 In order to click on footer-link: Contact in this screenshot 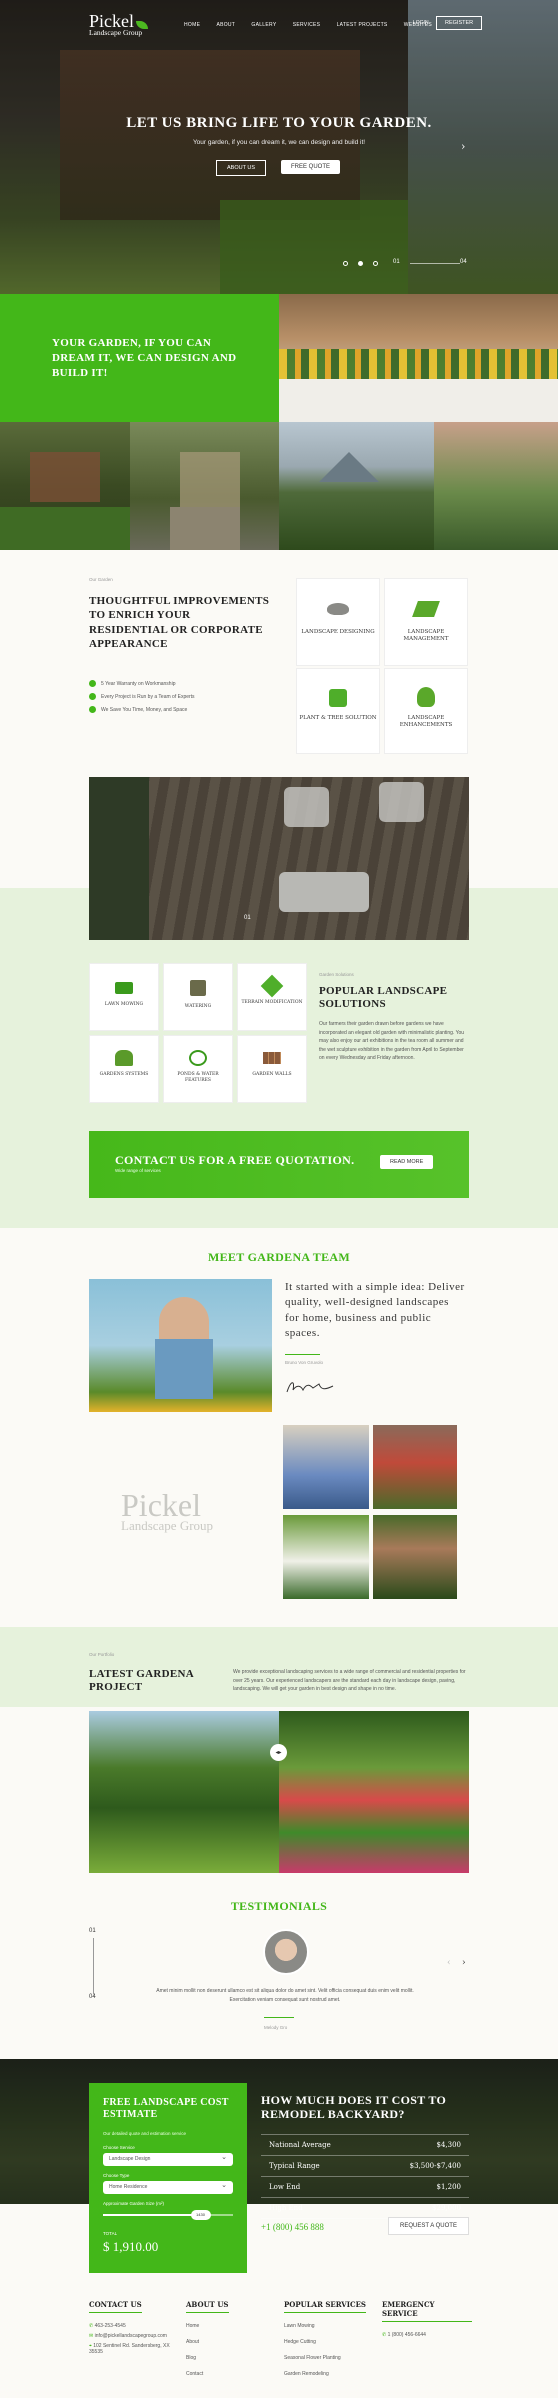, I will do `click(231, 2374)`.